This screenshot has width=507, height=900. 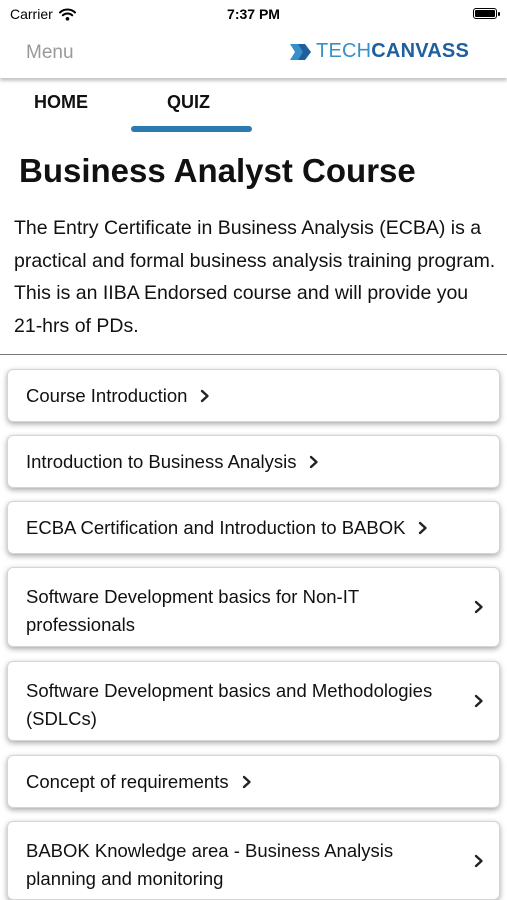 I want to click on course-title: Business Analyst Course, so click(x=217, y=170).